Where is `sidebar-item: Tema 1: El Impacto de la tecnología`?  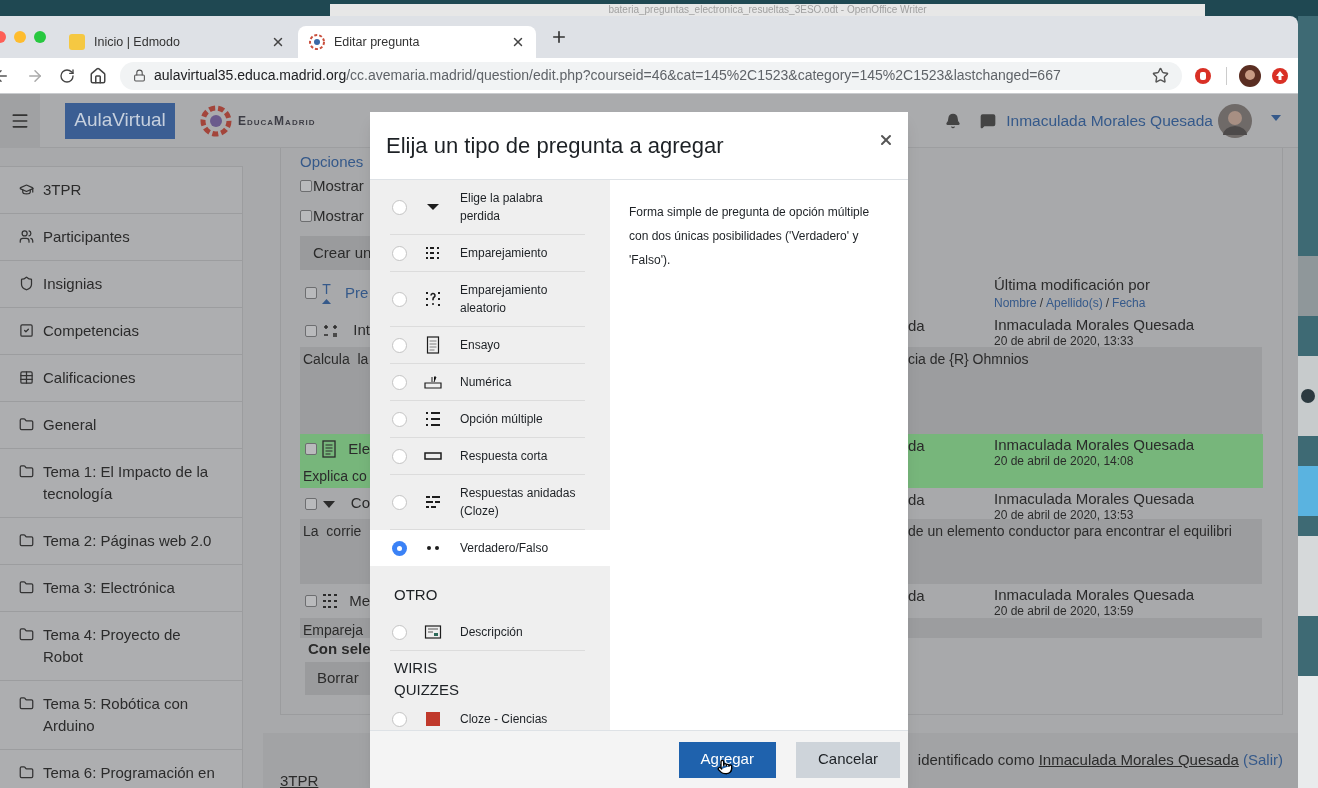
sidebar-item: Tema 1: El Impacto de la tecnología is located at coordinates (121, 483).